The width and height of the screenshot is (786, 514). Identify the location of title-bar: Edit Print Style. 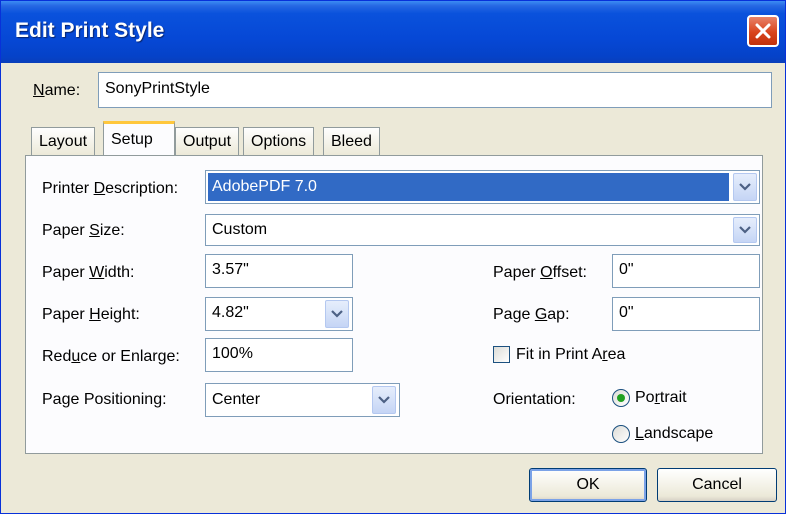
(393, 32).